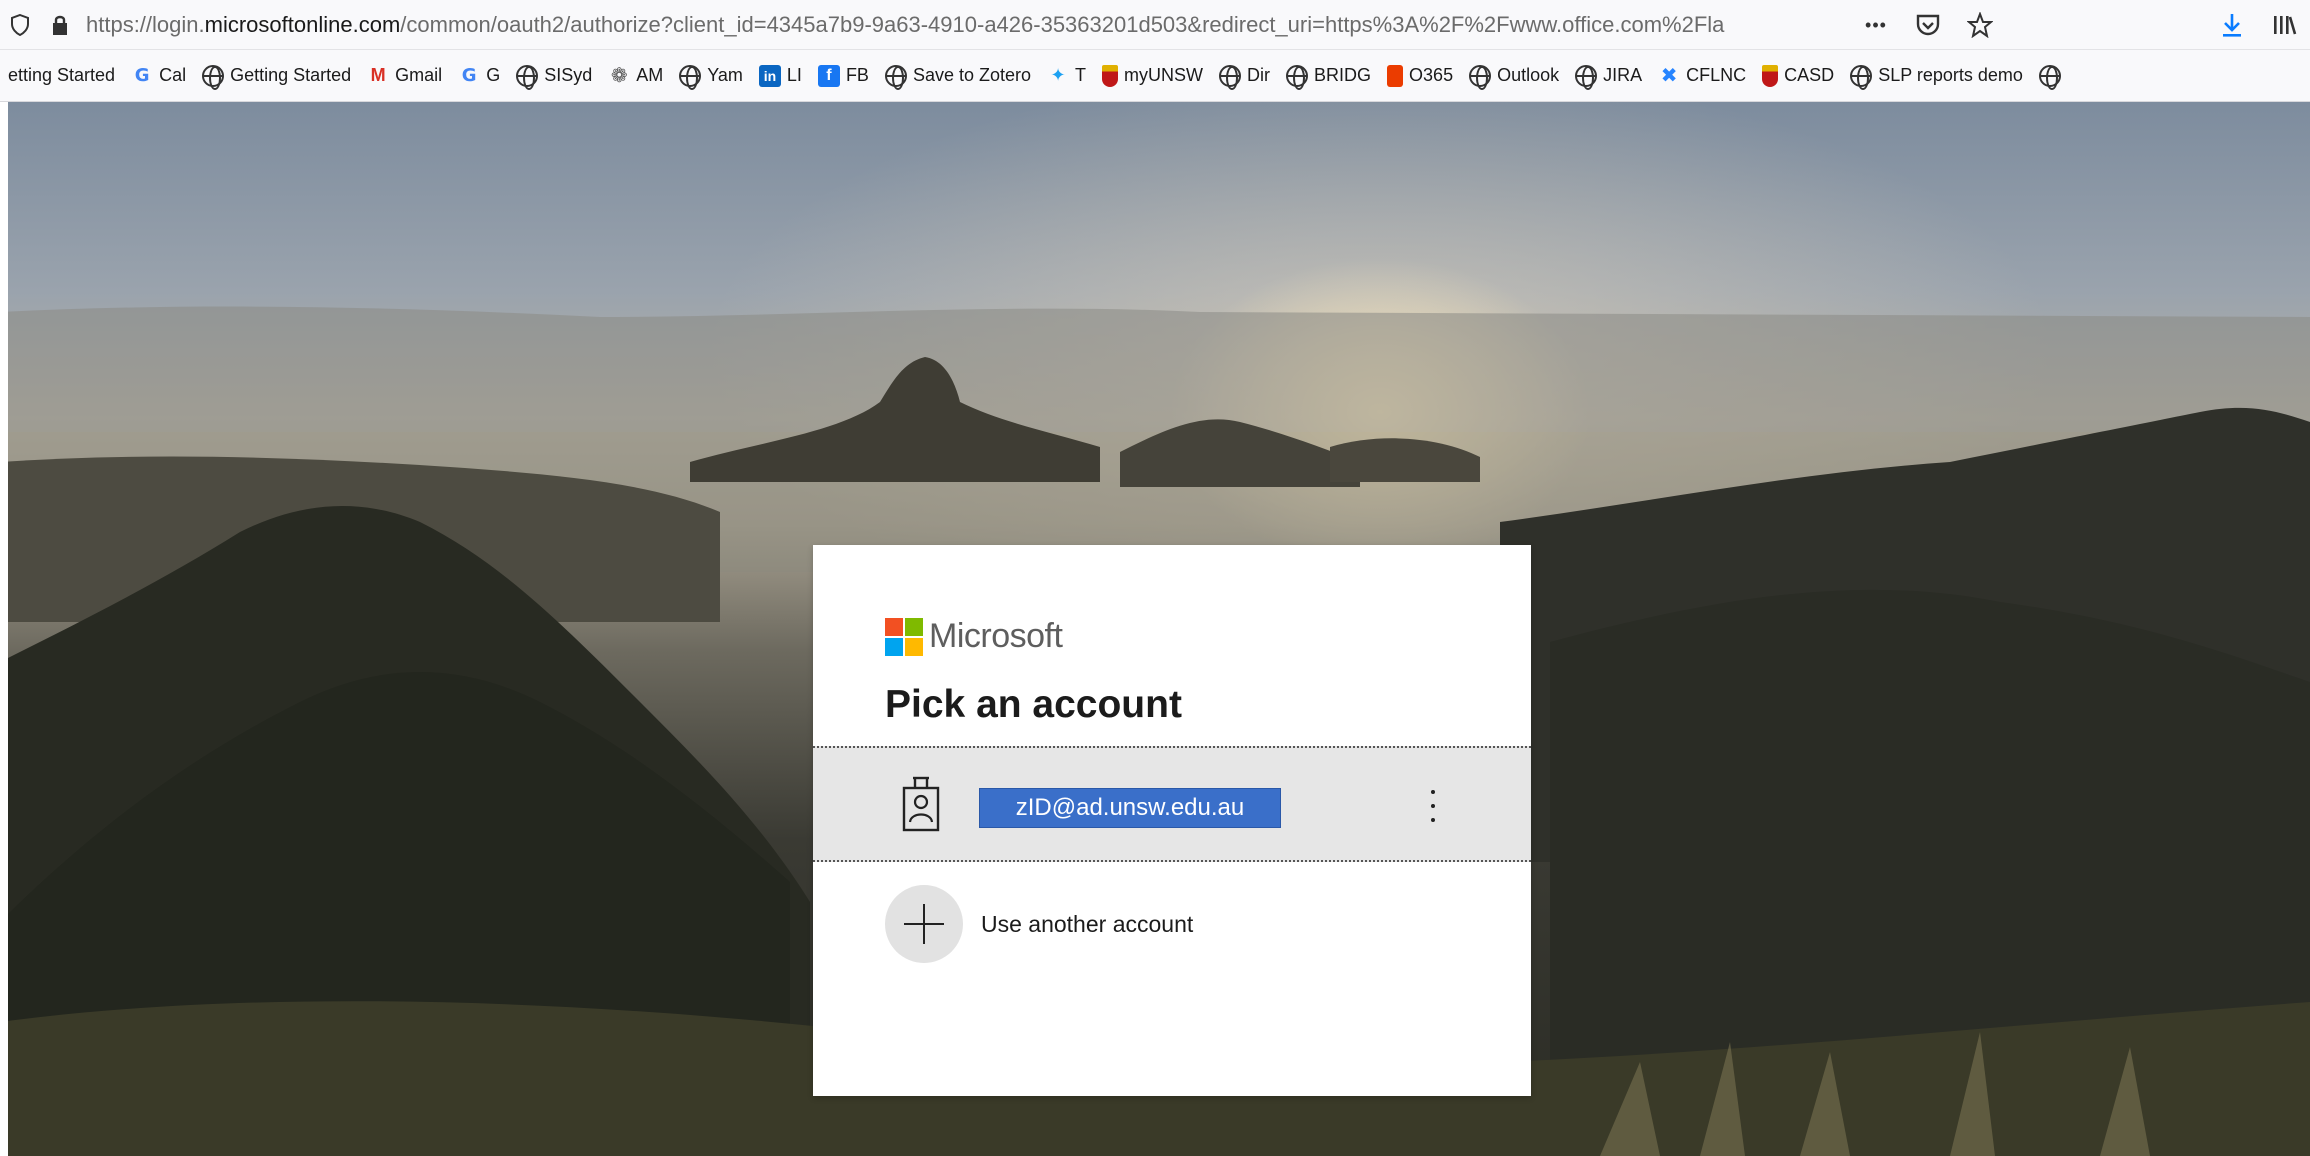 Image resolution: width=2310 pixels, height=1156 pixels. I want to click on bookmark-item: ✦ T, so click(1066, 75).